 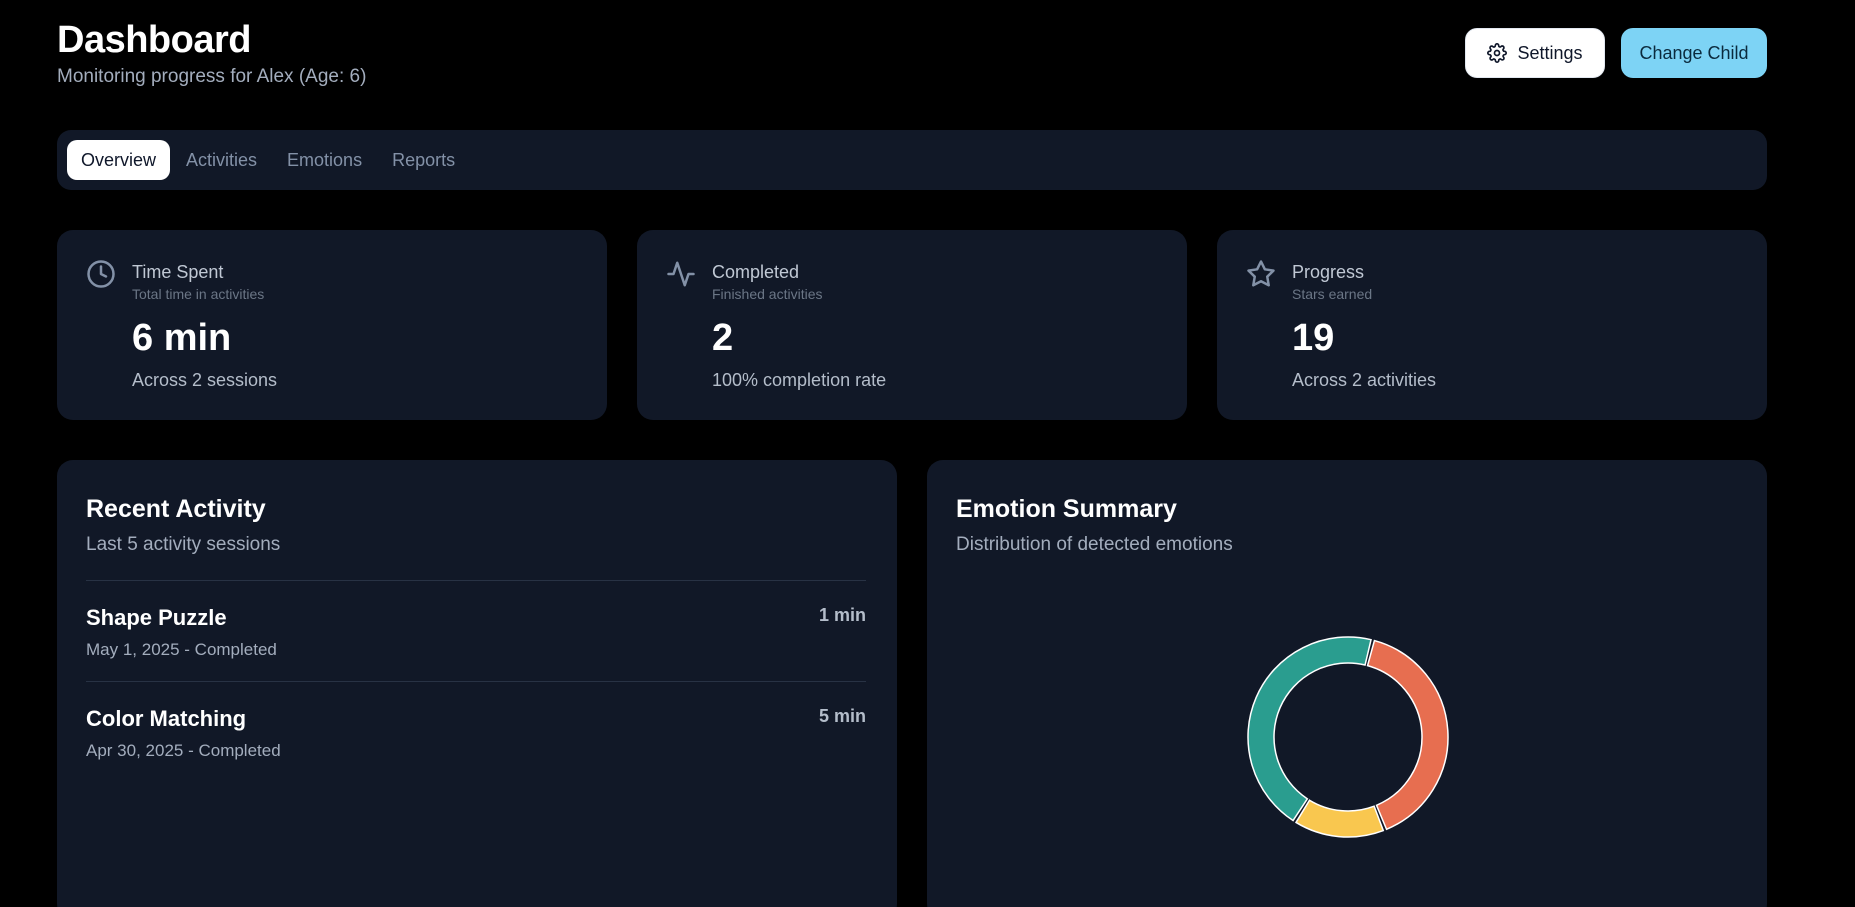 What do you see at coordinates (1497, 53) in the screenshot?
I see `gear-icon` at bounding box center [1497, 53].